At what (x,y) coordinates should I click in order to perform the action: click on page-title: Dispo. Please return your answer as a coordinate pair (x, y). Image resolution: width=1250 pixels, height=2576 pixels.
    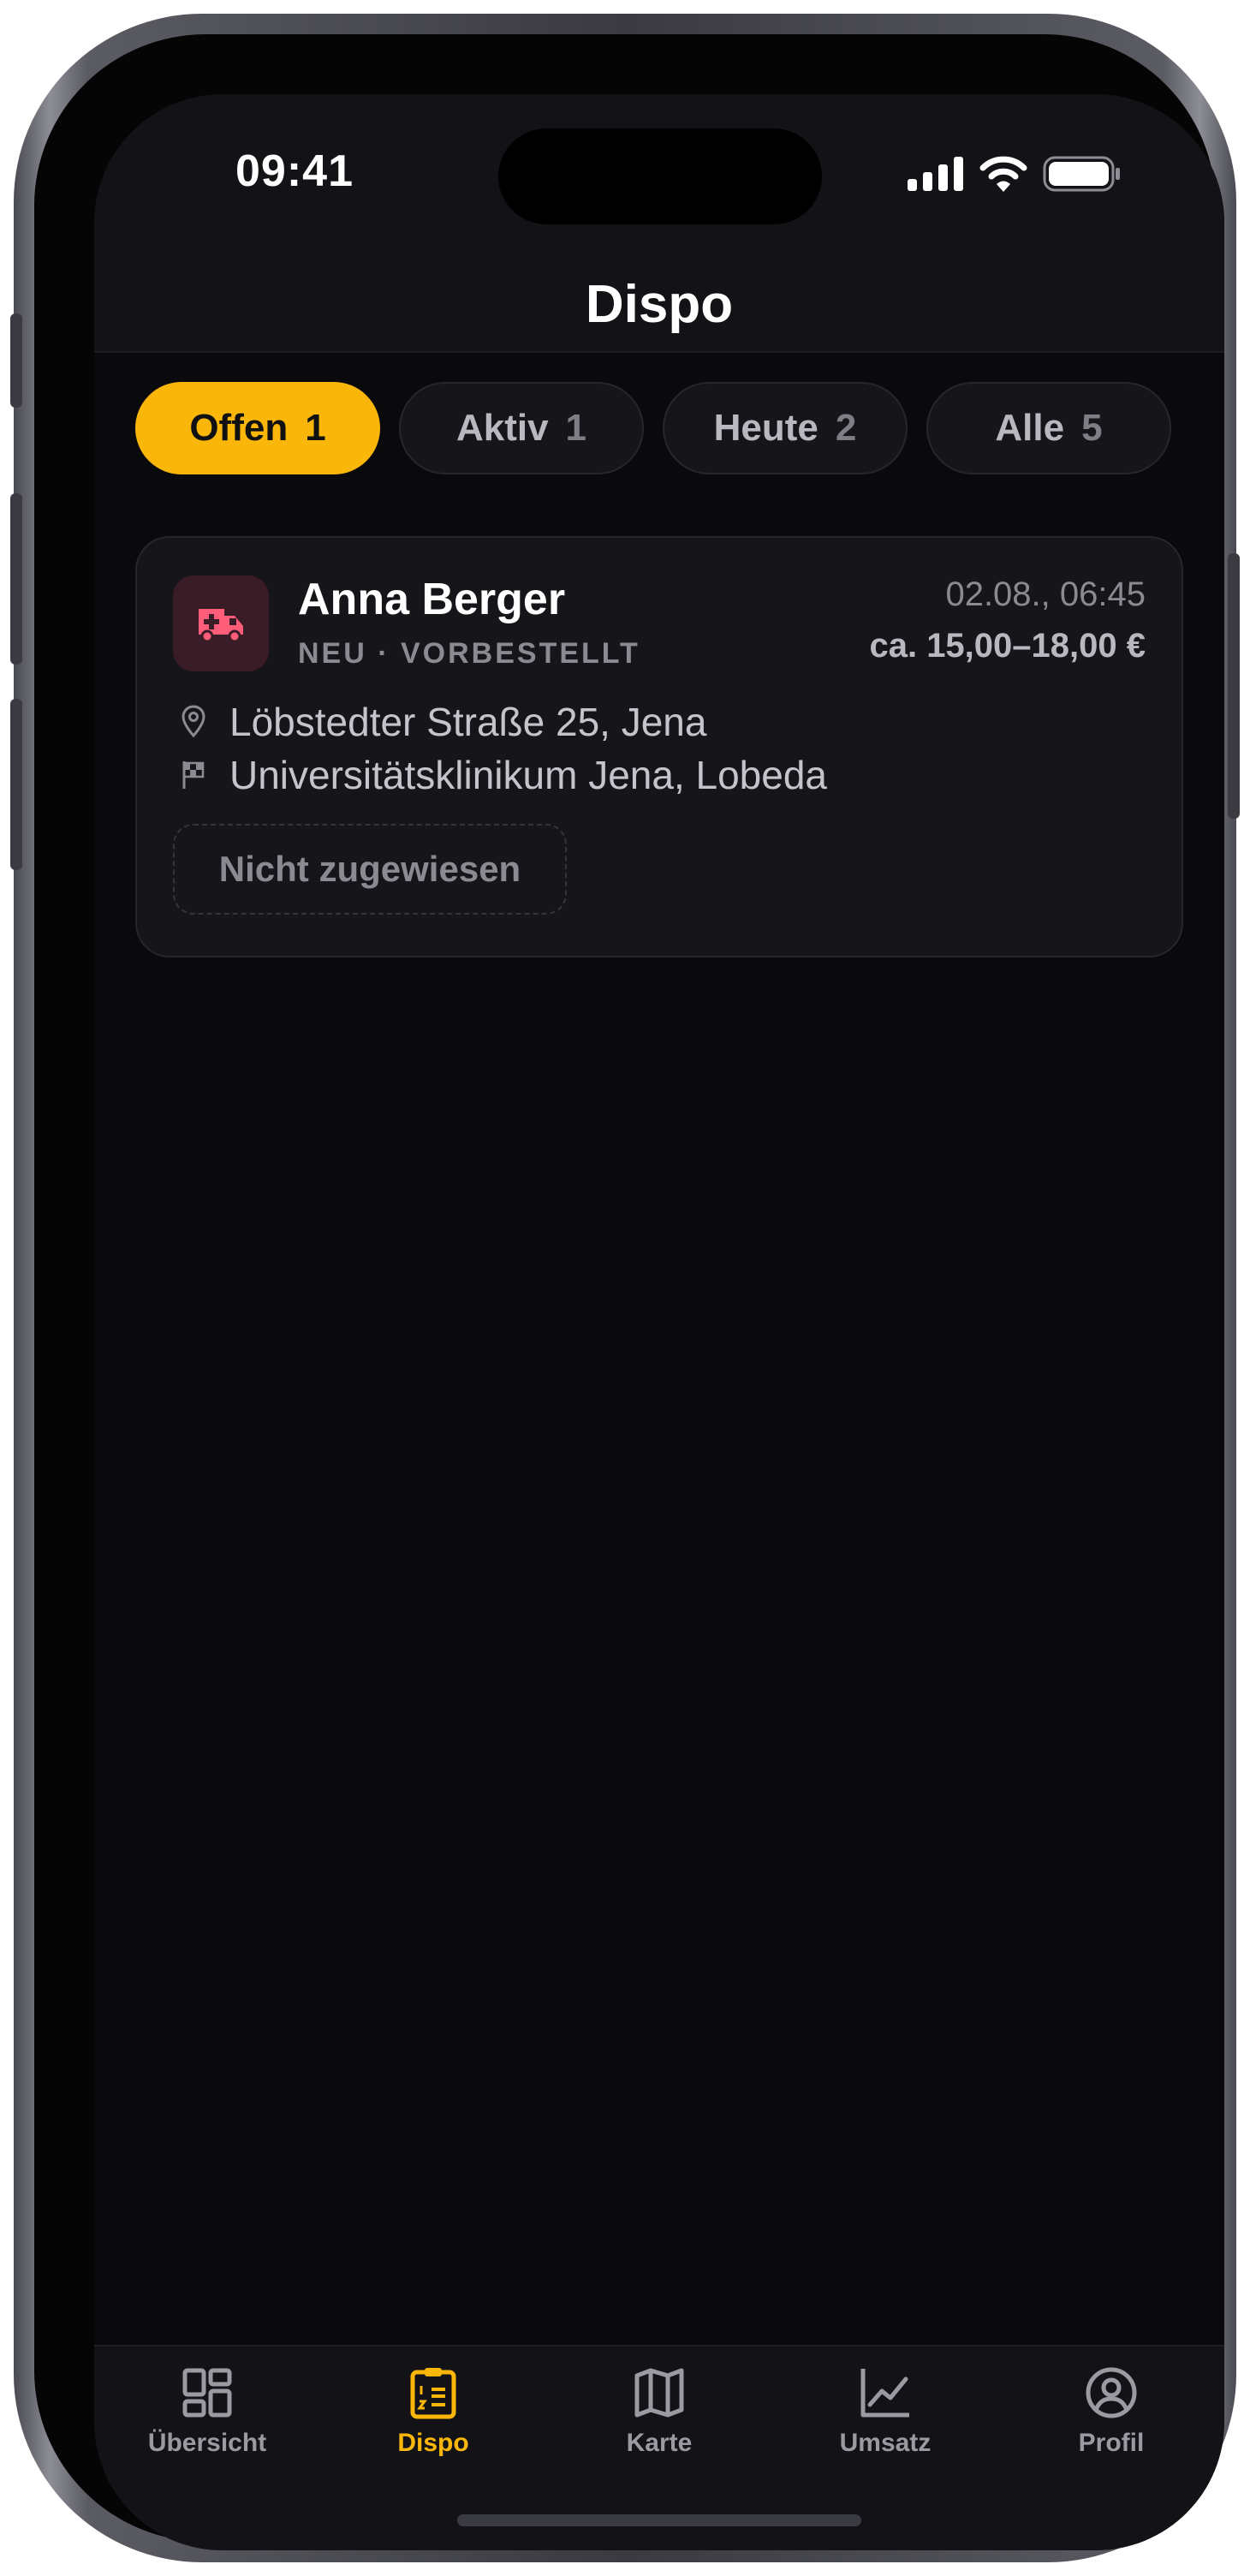
    Looking at the image, I should click on (659, 304).